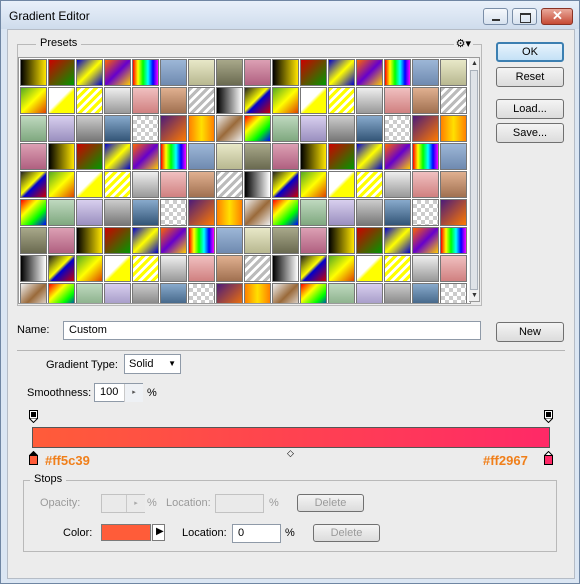 The image size is (580, 584). I want to click on scroll-down-icon: ▼, so click(474, 295).